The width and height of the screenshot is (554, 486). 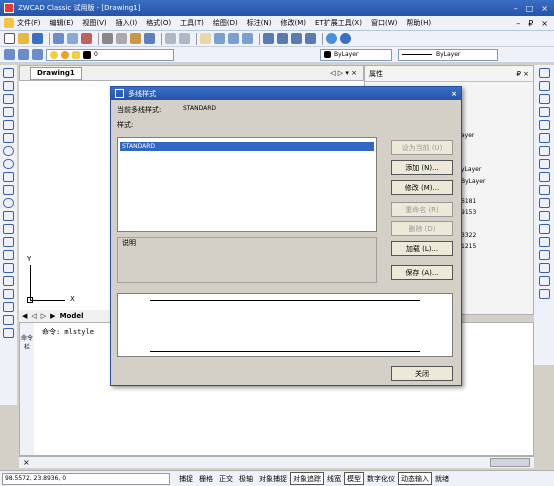 I want to click on status-toggle: 动态输入, so click(x=415, y=478).